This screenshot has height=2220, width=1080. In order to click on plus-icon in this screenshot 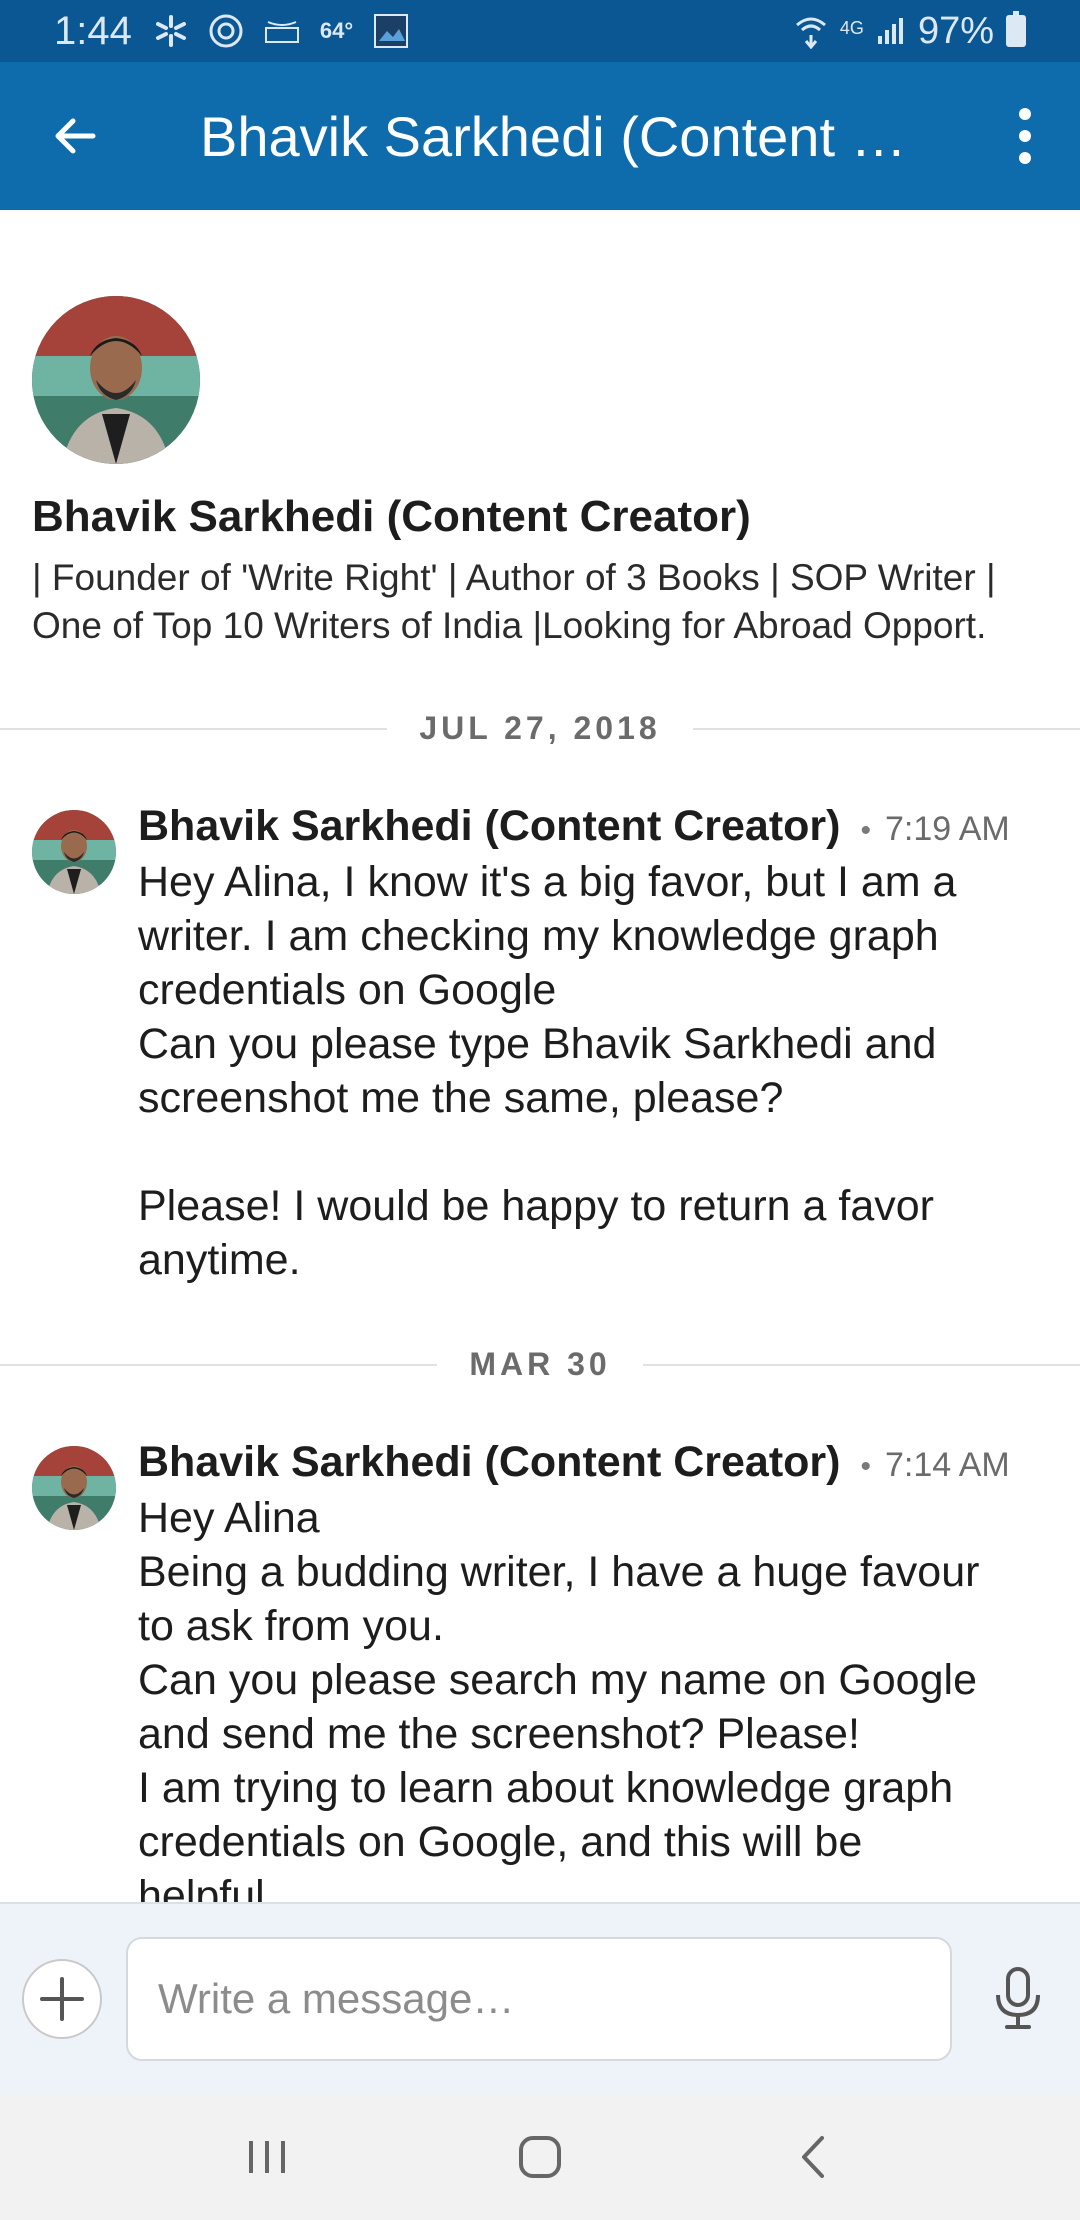, I will do `click(62, 1999)`.